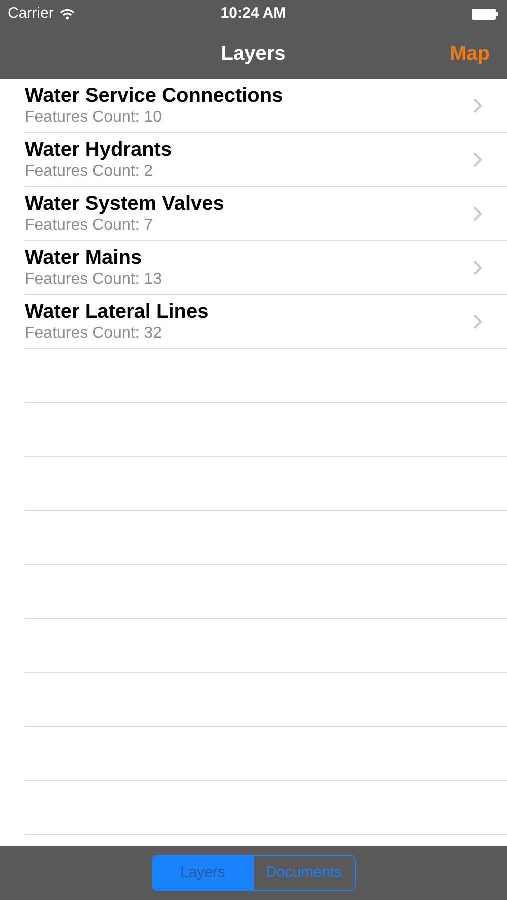  What do you see at coordinates (266, 322) in the screenshot?
I see `layer-row: Water Lateral Lines Features Count: 32` at bounding box center [266, 322].